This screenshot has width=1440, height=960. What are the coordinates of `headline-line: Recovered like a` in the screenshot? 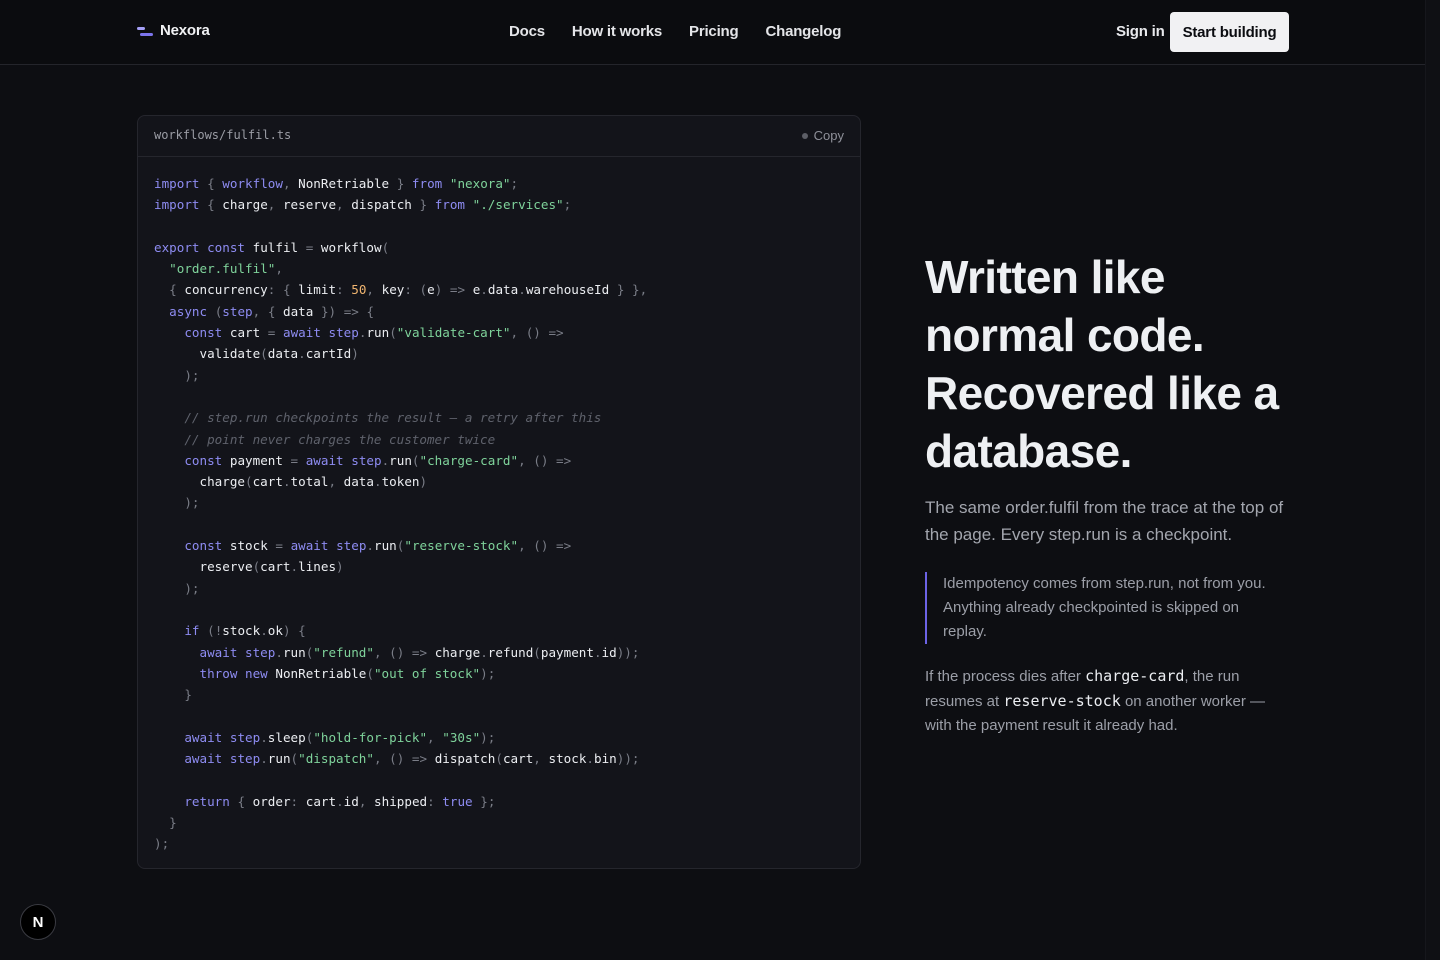 It's located at (1102, 393).